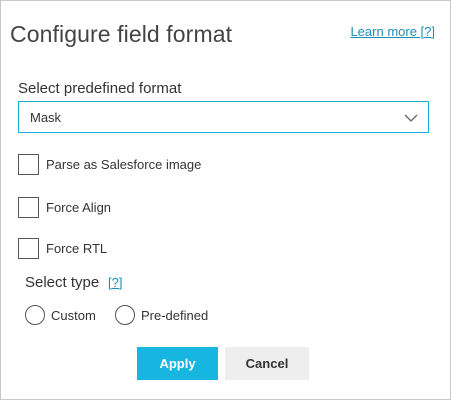 This screenshot has width=451, height=400. I want to click on cancel-button: Cancel, so click(267, 363).